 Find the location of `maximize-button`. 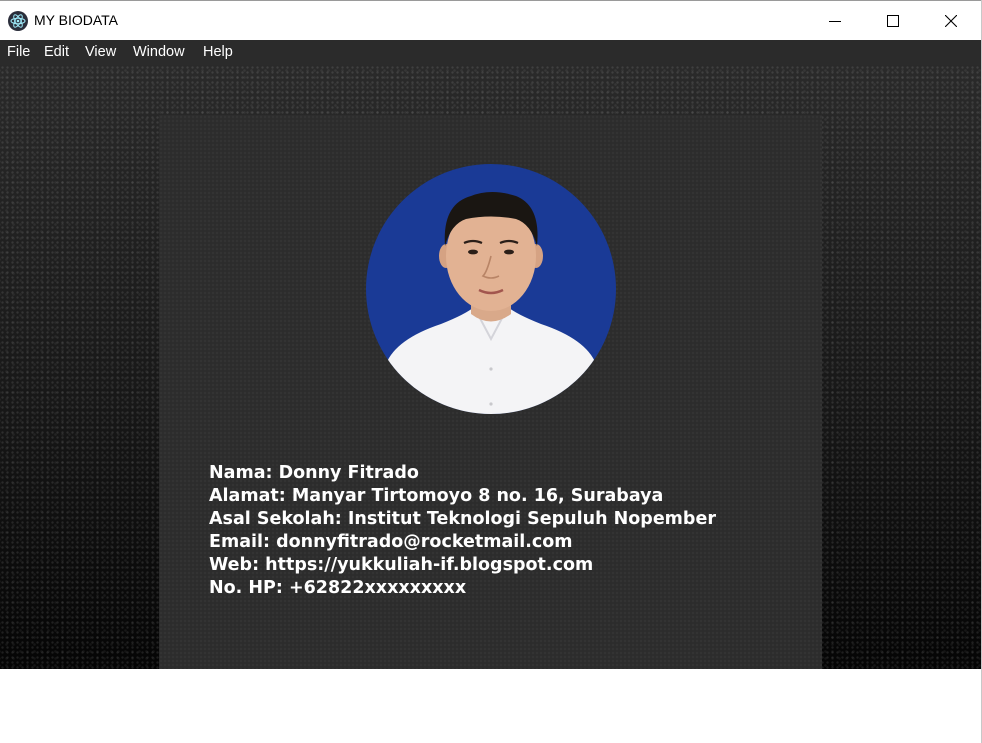

maximize-button is located at coordinates (893, 21).